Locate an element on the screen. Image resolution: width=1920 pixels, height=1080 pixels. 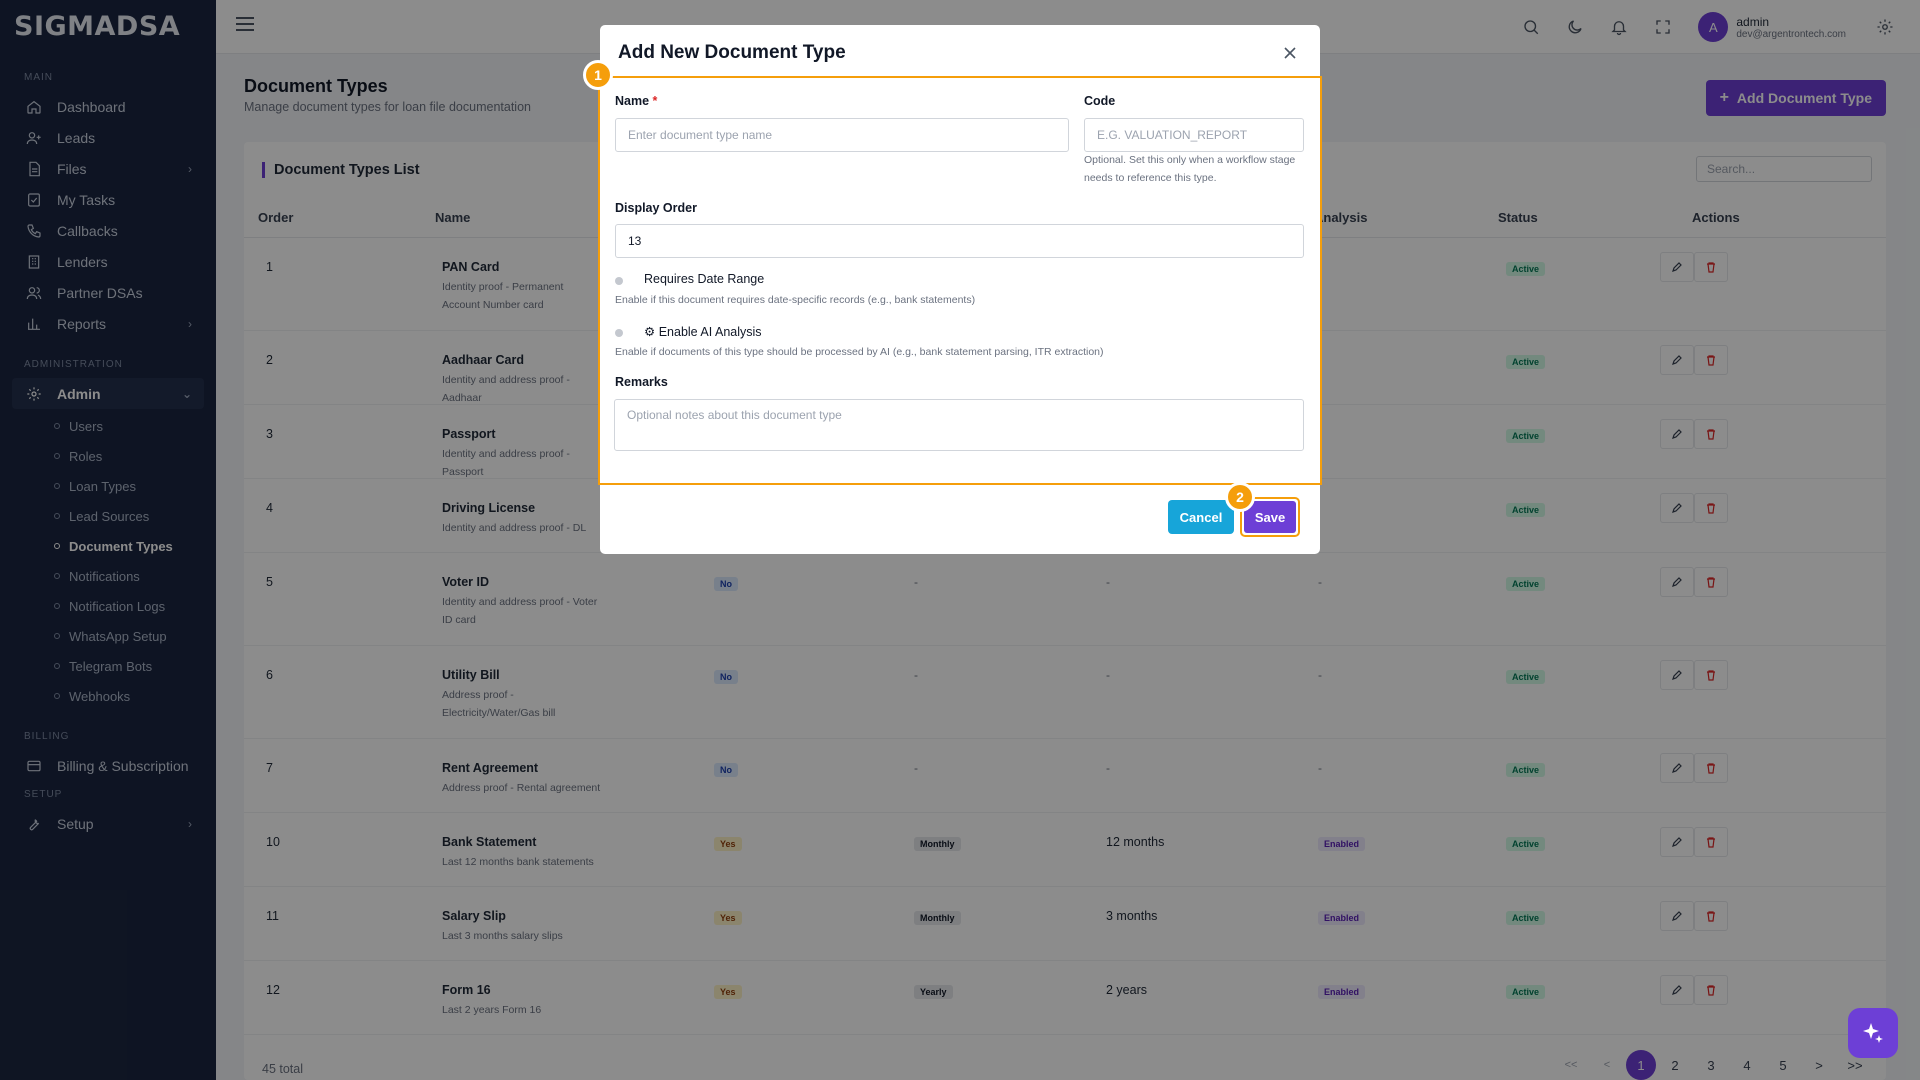
ai-assistant-button is located at coordinates (1873, 1033).